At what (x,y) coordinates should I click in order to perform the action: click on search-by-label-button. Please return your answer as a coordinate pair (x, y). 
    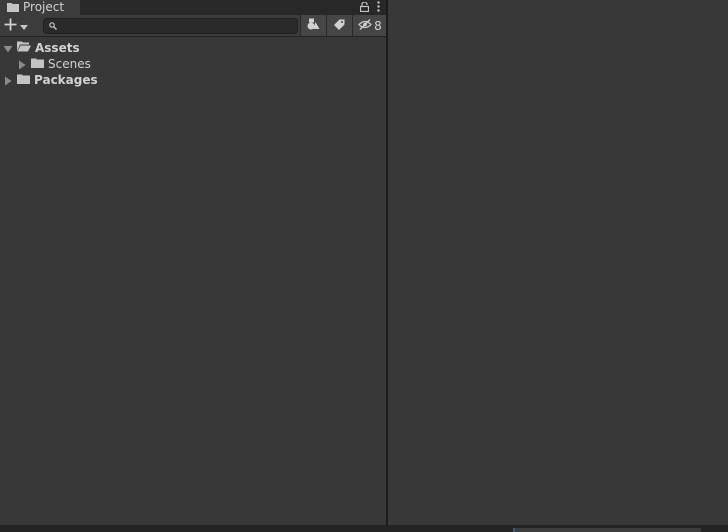
    Looking at the image, I should click on (339, 25).